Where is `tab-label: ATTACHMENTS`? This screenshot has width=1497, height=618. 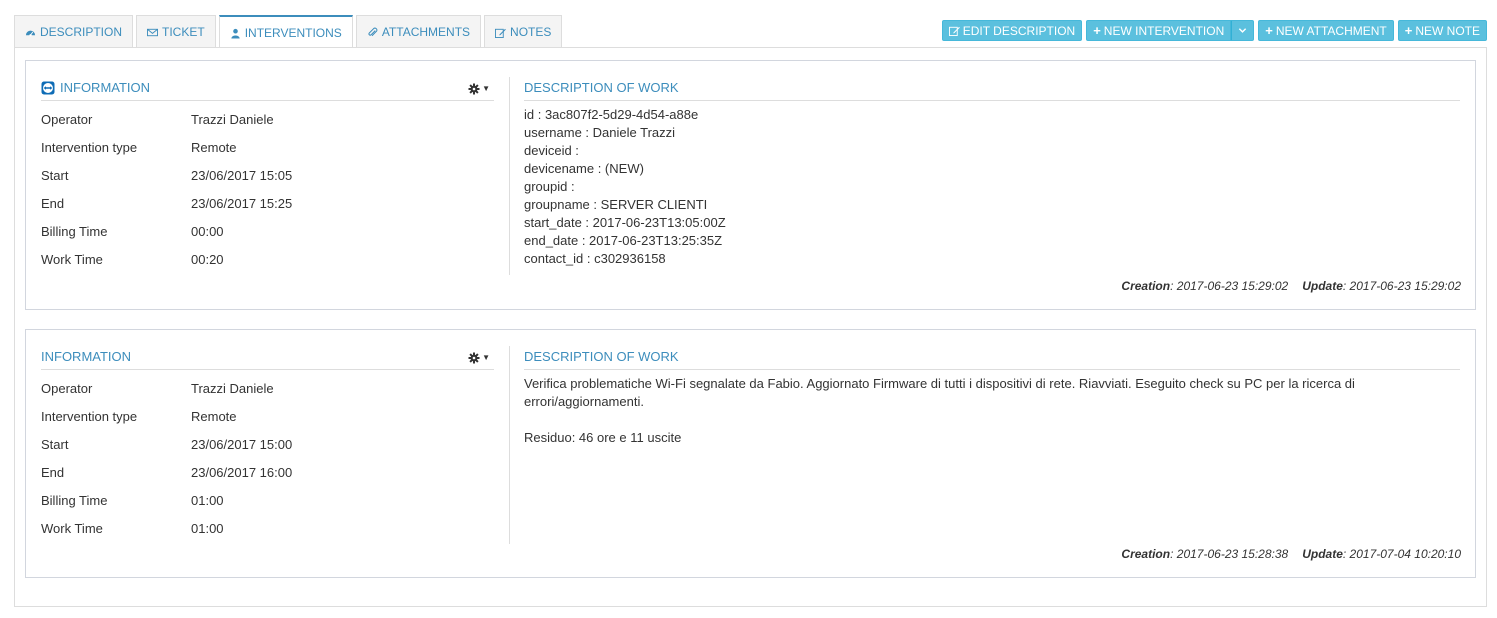 tab-label: ATTACHMENTS is located at coordinates (426, 32).